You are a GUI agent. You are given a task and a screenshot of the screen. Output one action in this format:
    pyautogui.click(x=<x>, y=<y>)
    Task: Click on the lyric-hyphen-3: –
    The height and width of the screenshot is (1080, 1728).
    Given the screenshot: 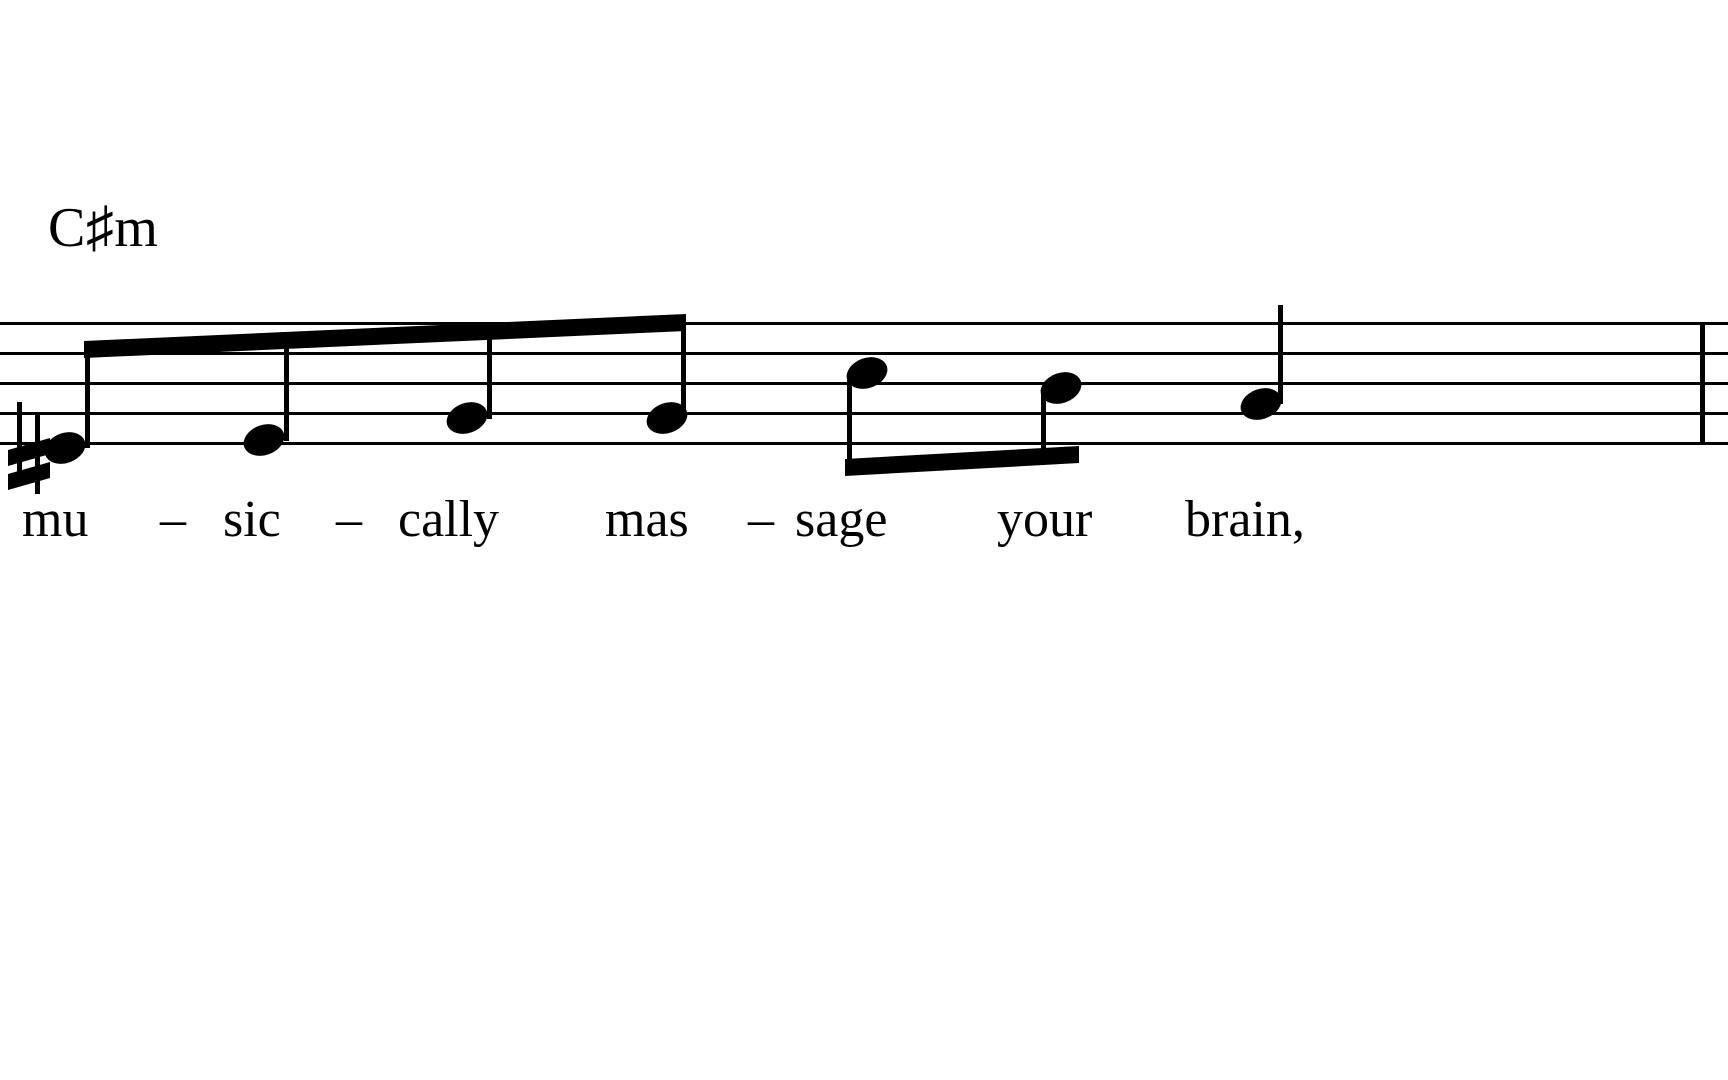 What is the action you would take?
    pyautogui.click(x=761, y=519)
    